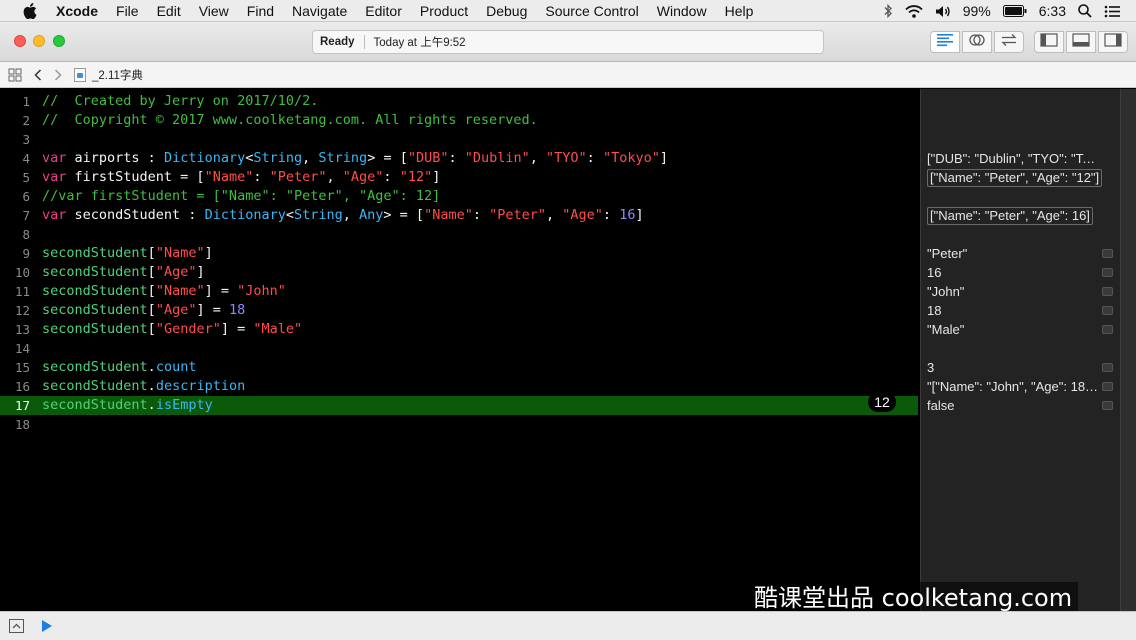  Describe the element at coordinates (1022, 329) in the screenshot. I see `result-row: "Male"` at that location.